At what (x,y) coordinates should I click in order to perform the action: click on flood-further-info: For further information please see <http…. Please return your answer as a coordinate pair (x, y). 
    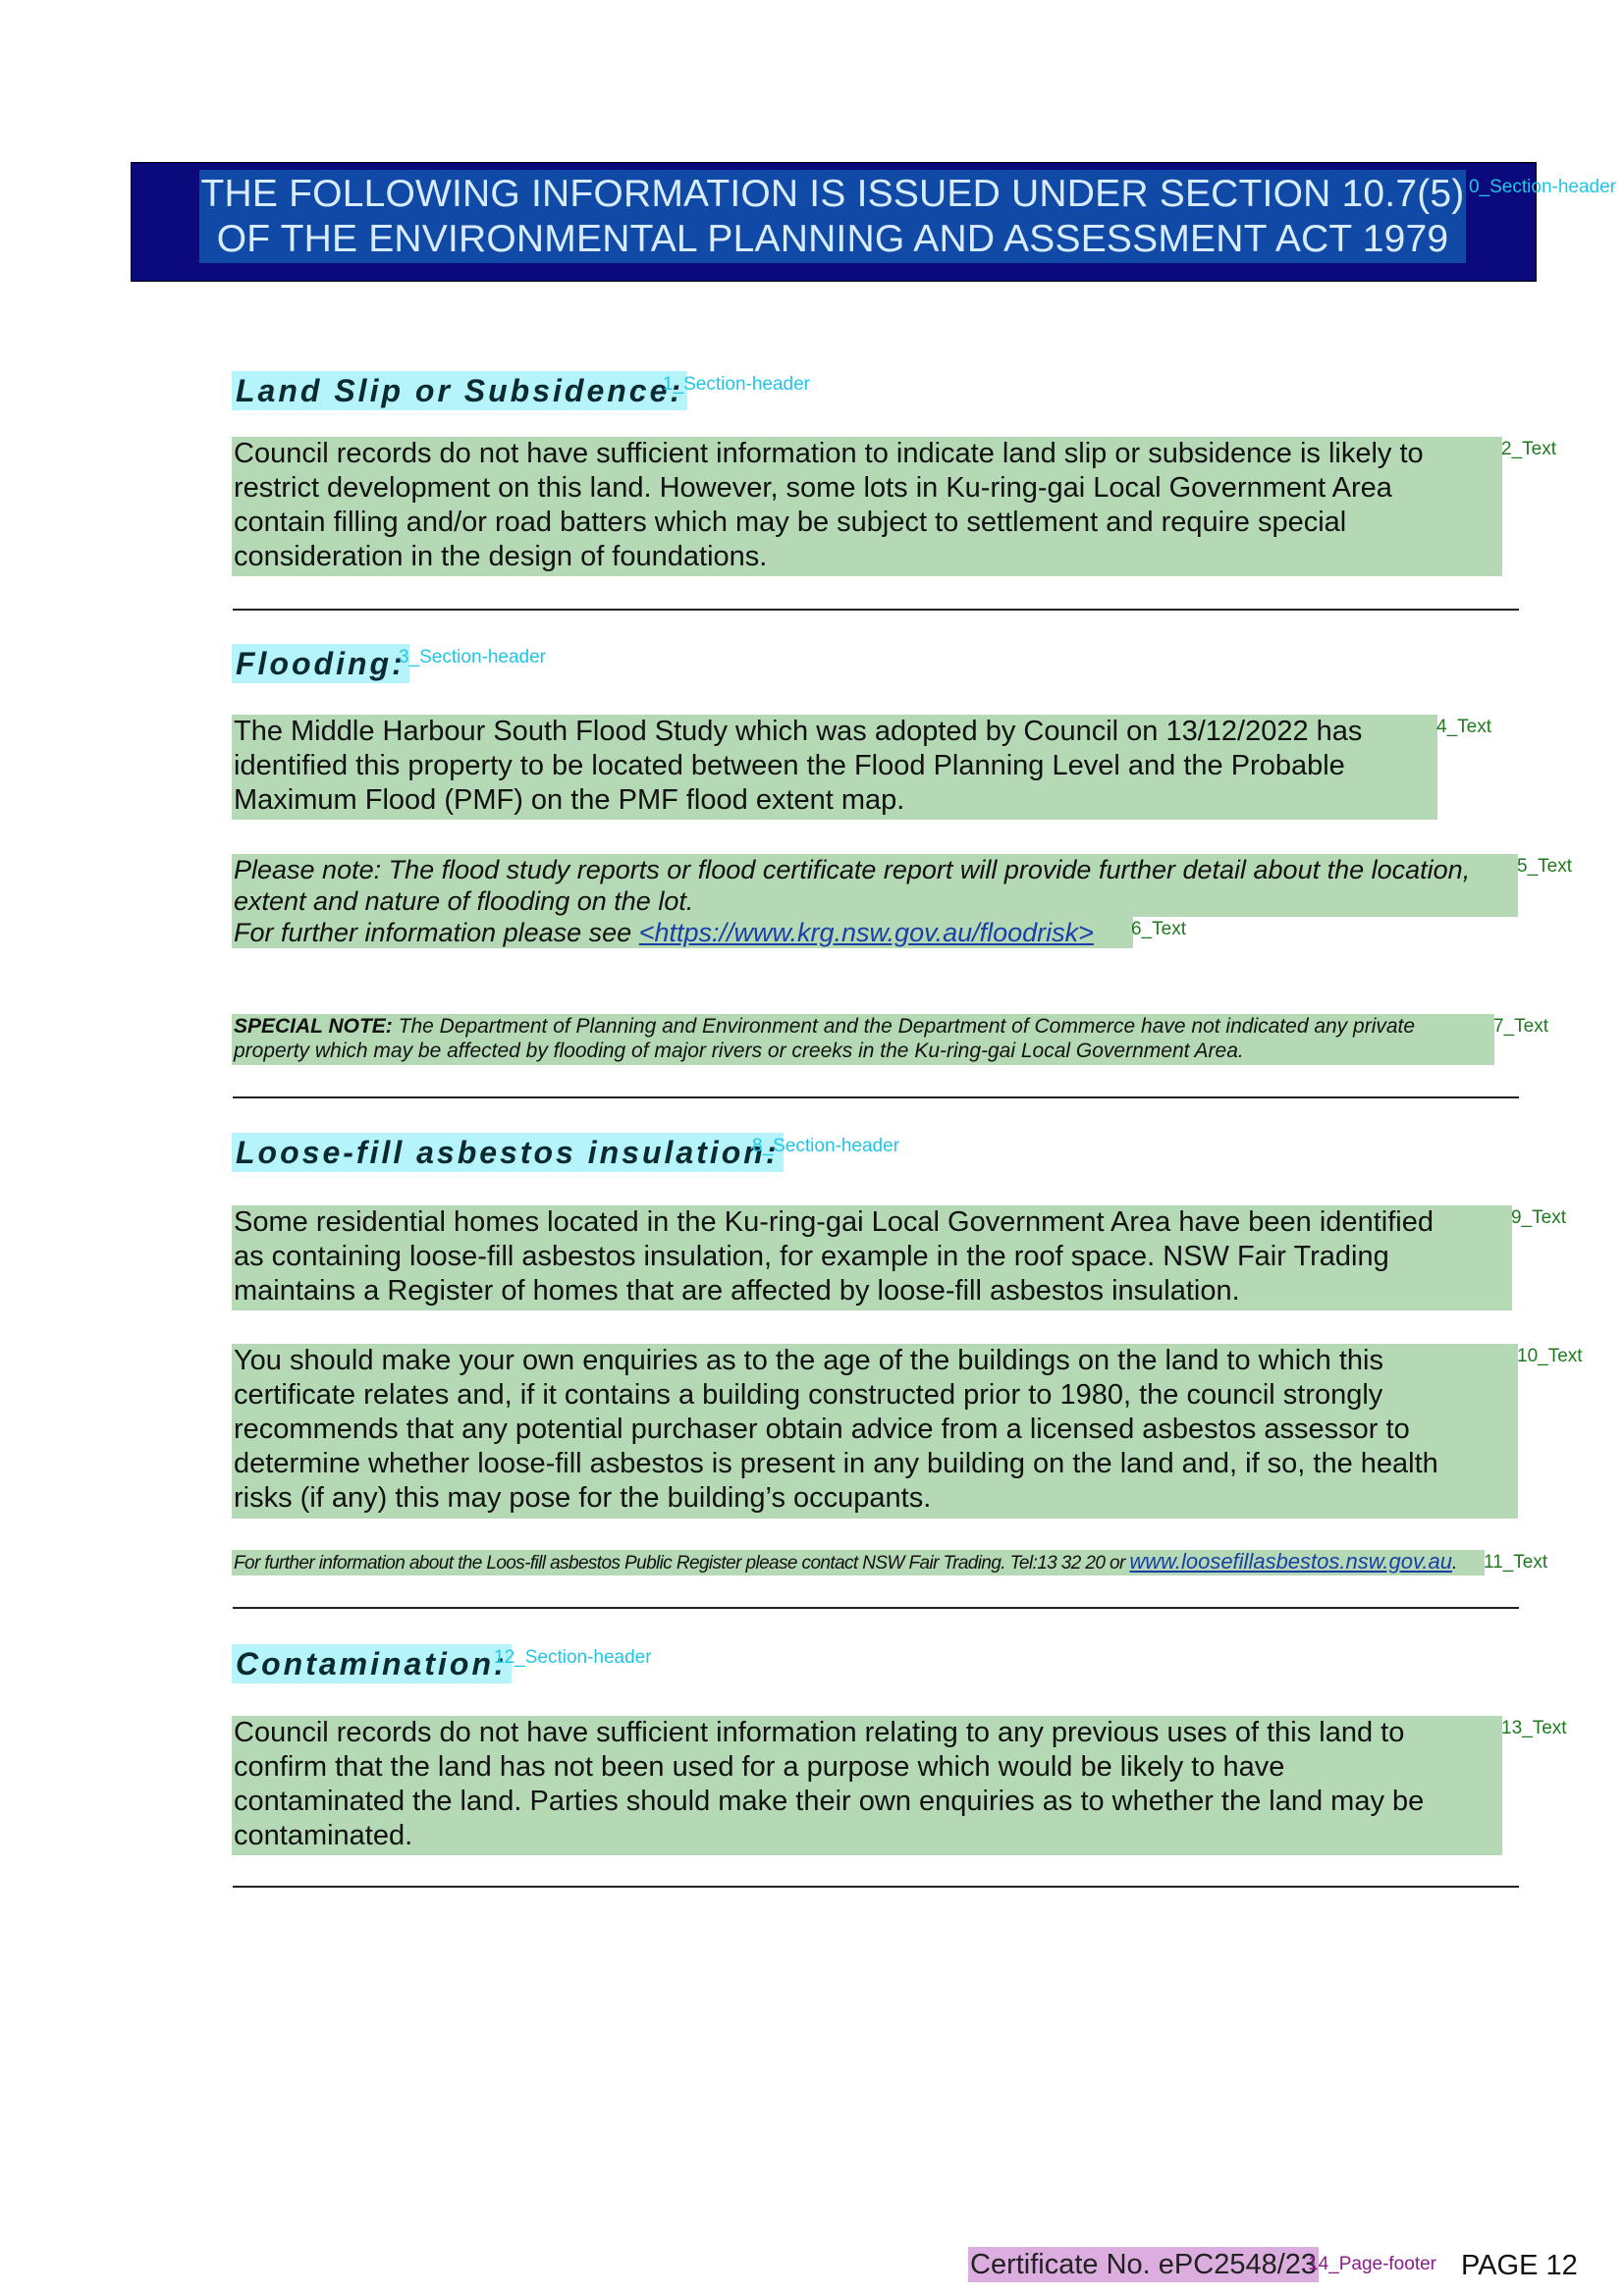
    Looking at the image, I should click on (682, 932).